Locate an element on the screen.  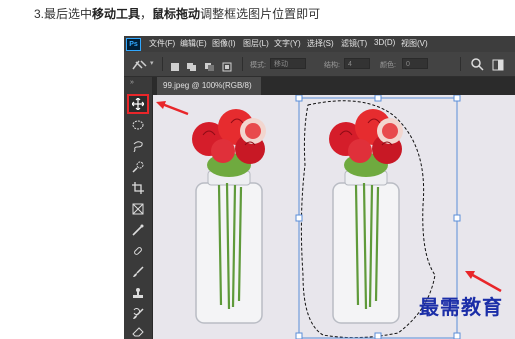
menu-3d: 3D(D) is located at coordinates (384, 42).